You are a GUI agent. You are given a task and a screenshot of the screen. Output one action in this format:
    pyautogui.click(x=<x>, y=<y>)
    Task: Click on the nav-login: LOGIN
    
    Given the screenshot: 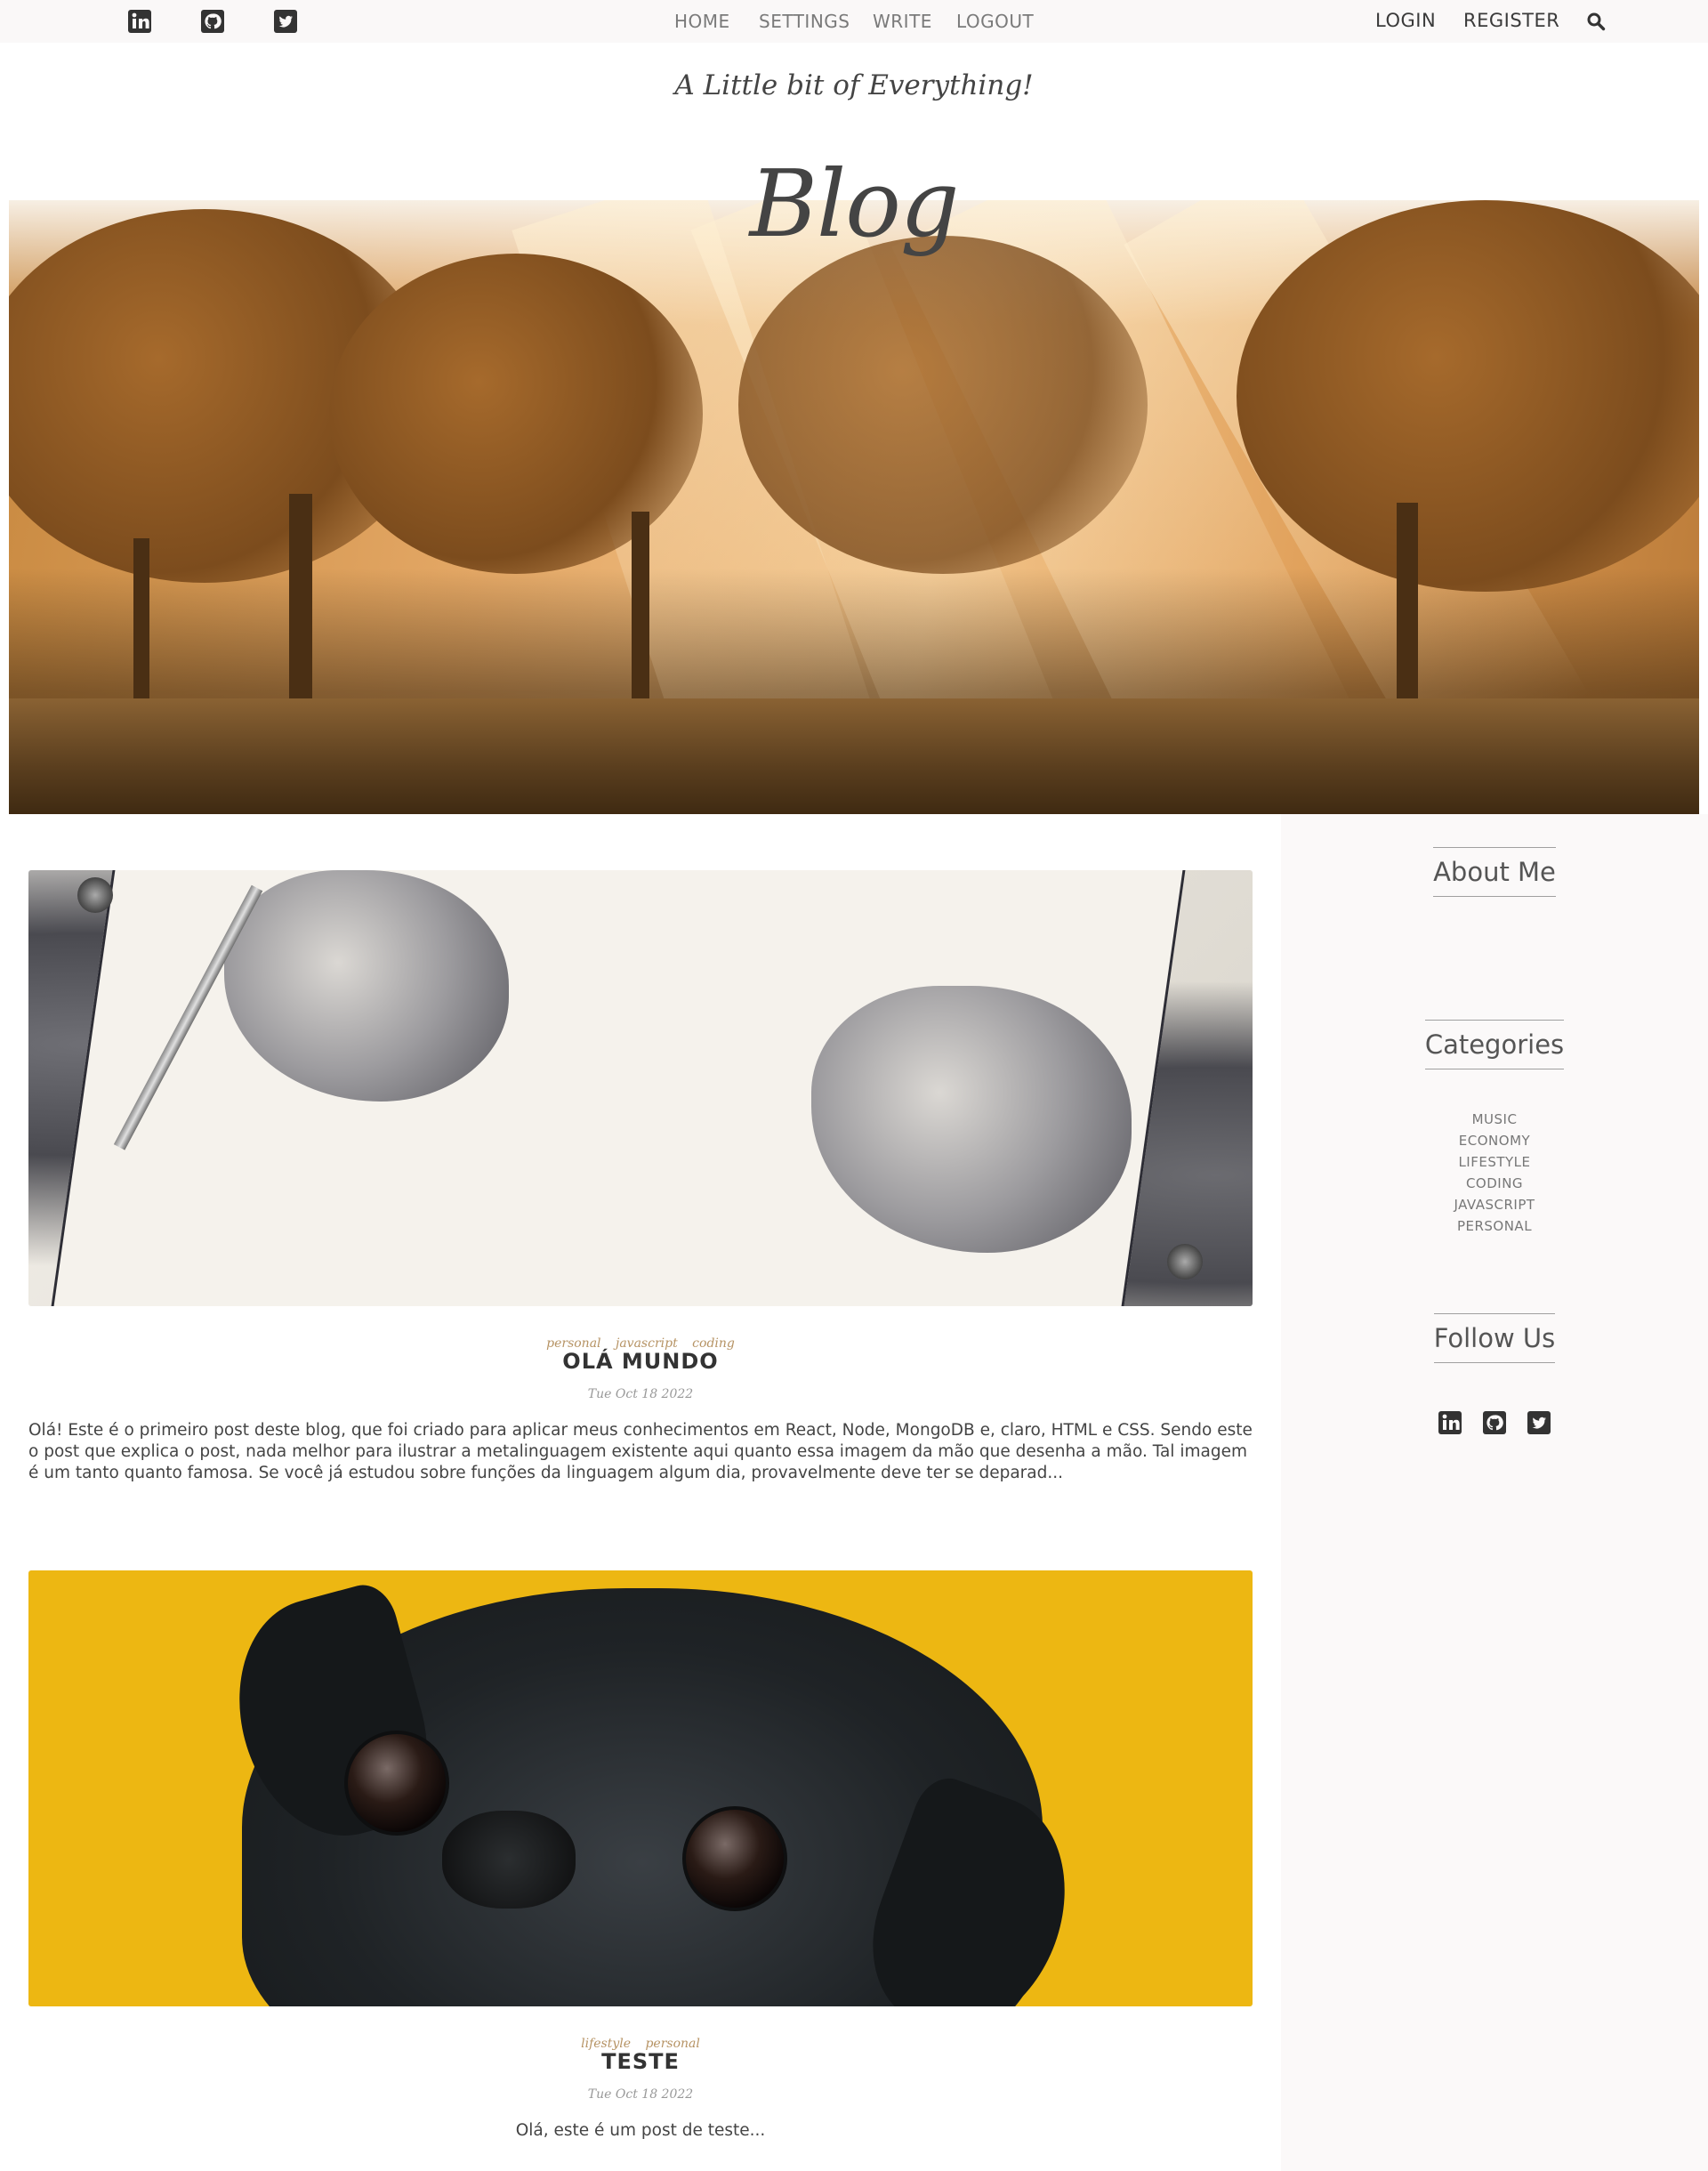 What is the action you would take?
    pyautogui.click(x=1405, y=20)
    